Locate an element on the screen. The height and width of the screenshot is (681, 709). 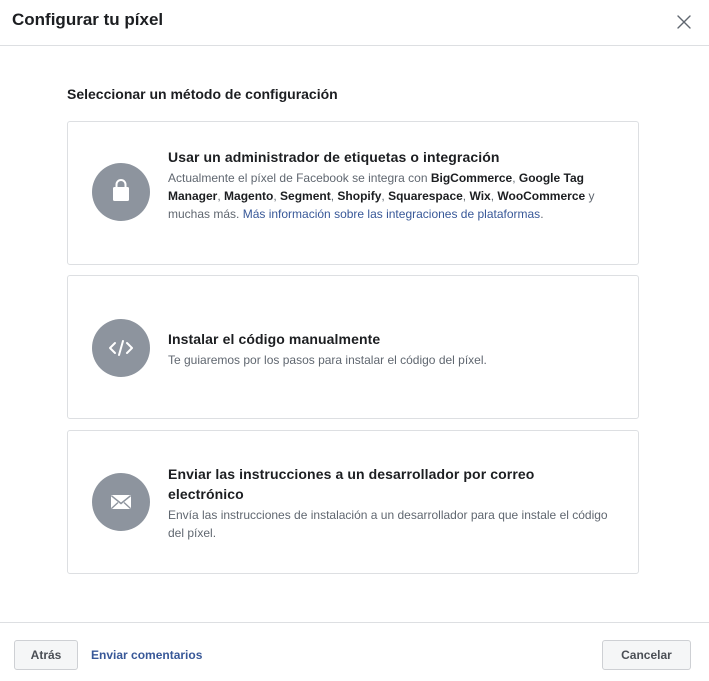
dialog-header: Configurar tu píxel is located at coordinates (354, 23).